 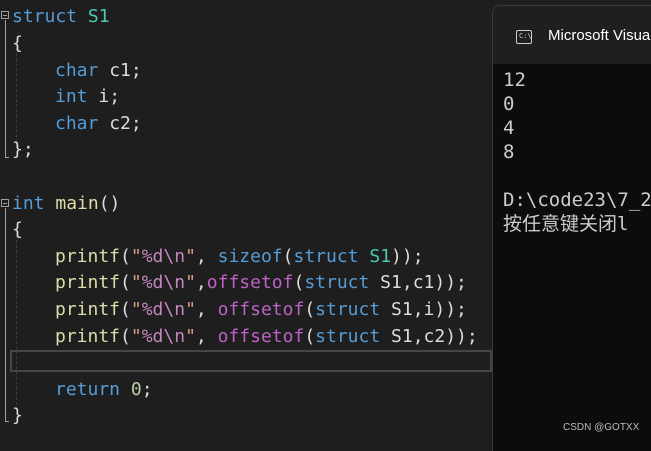 I want to click on code-line-main: int main(), so click(x=66, y=203).